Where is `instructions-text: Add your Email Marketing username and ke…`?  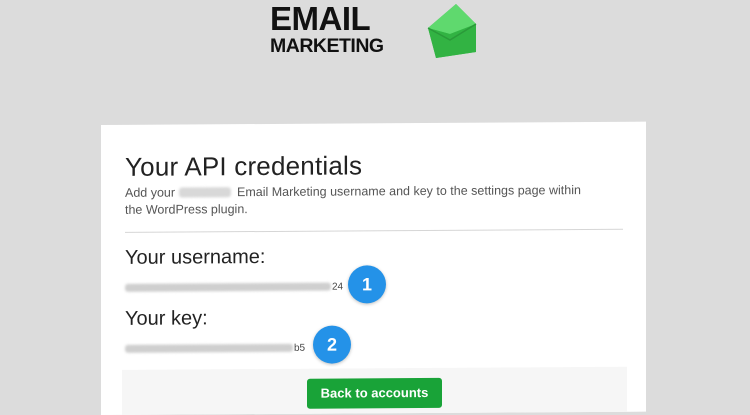
instructions-text: Add your Email Marketing username and ke… is located at coordinates (360, 200).